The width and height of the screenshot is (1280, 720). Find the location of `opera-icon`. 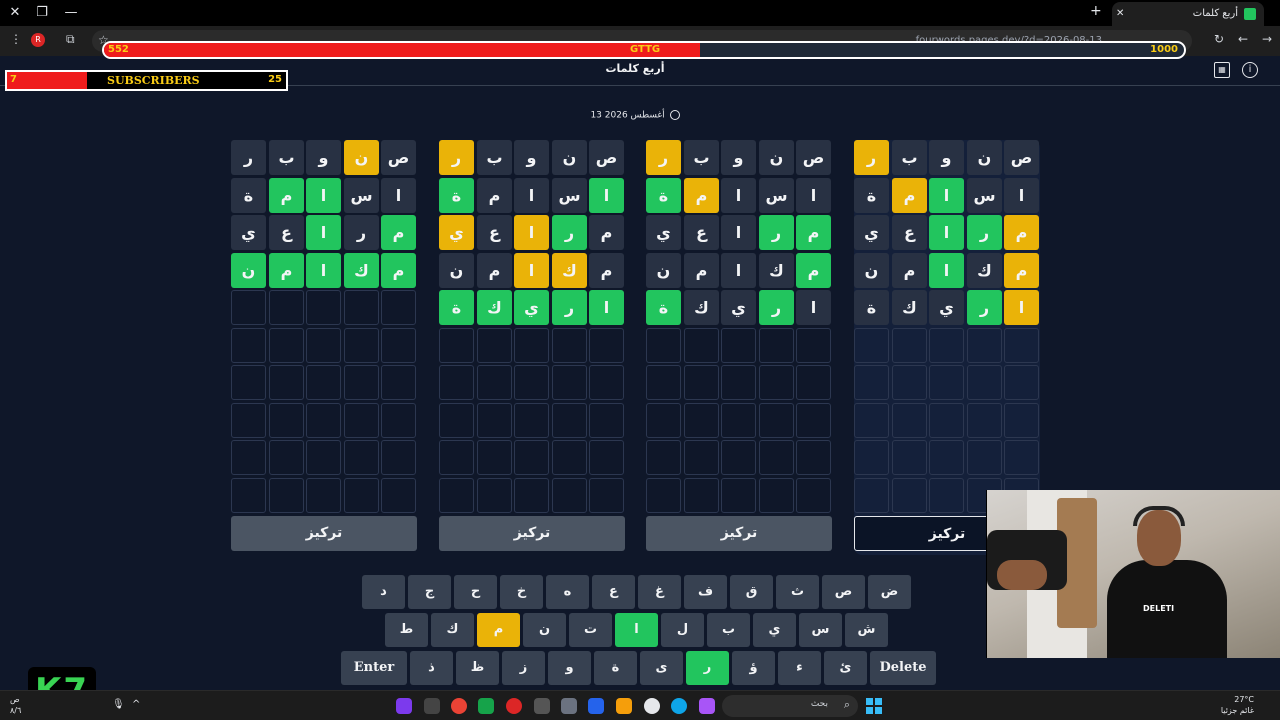

opera-icon is located at coordinates (514, 706).